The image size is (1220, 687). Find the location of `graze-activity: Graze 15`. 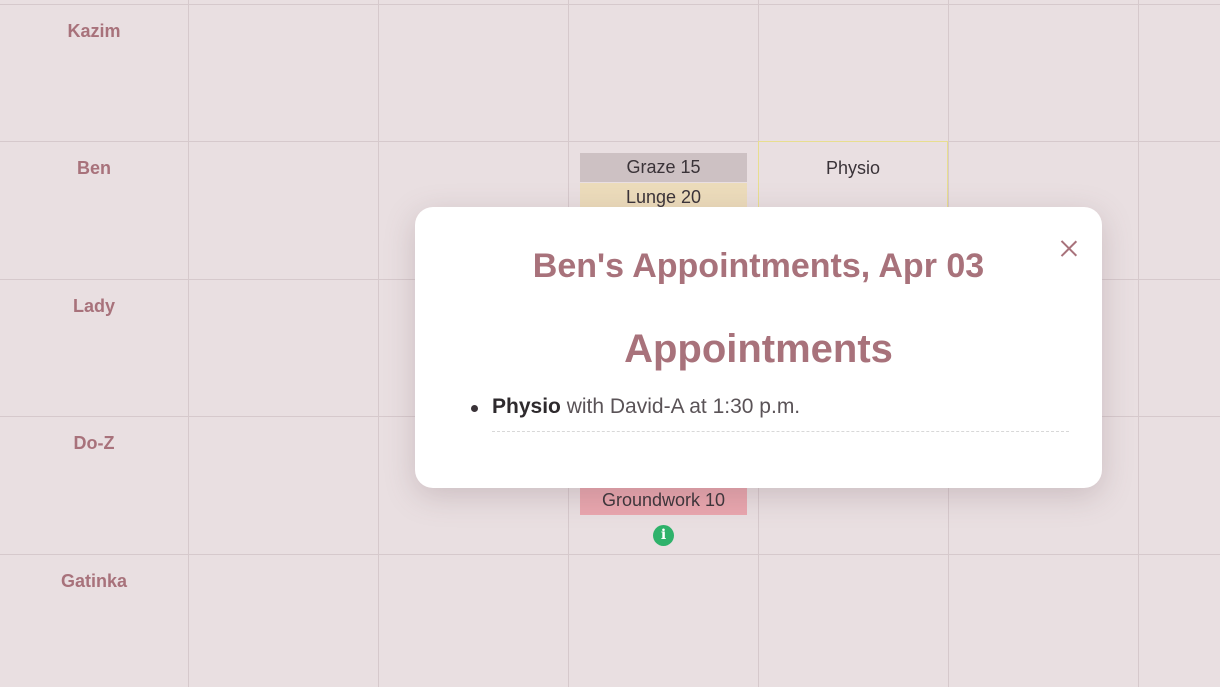

graze-activity: Graze 15 is located at coordinates (663, 167).